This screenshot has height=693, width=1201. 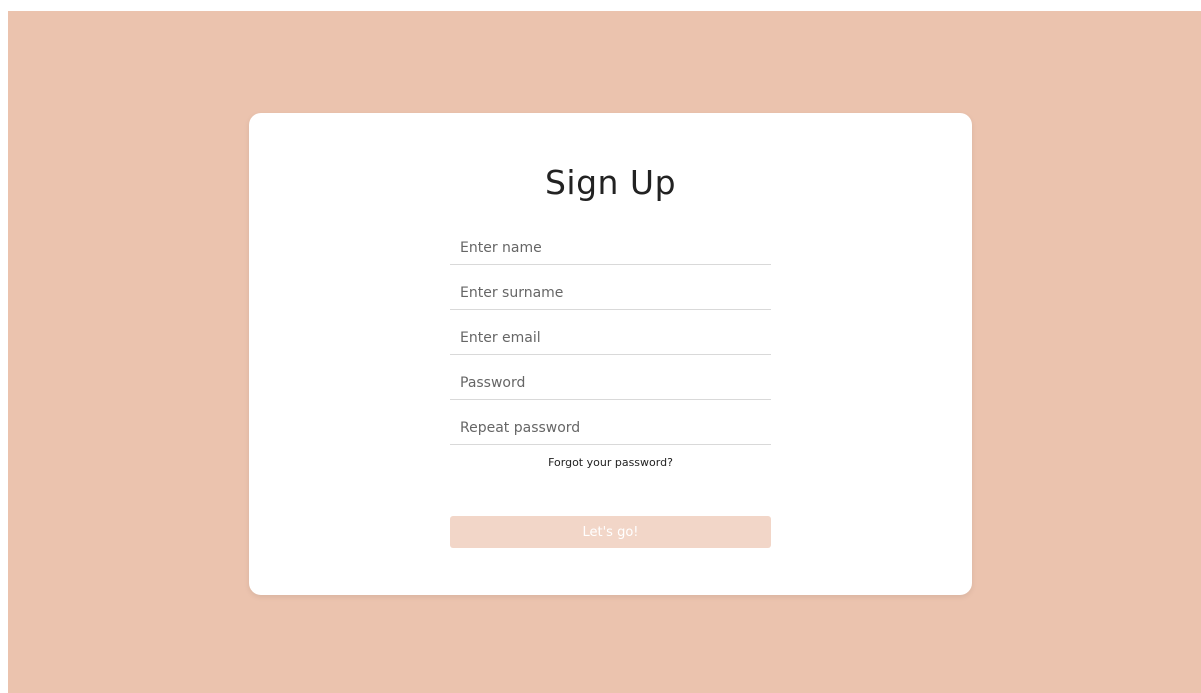 I want to click on signup-form: Forgot your password?, so click(x=610, y=350).